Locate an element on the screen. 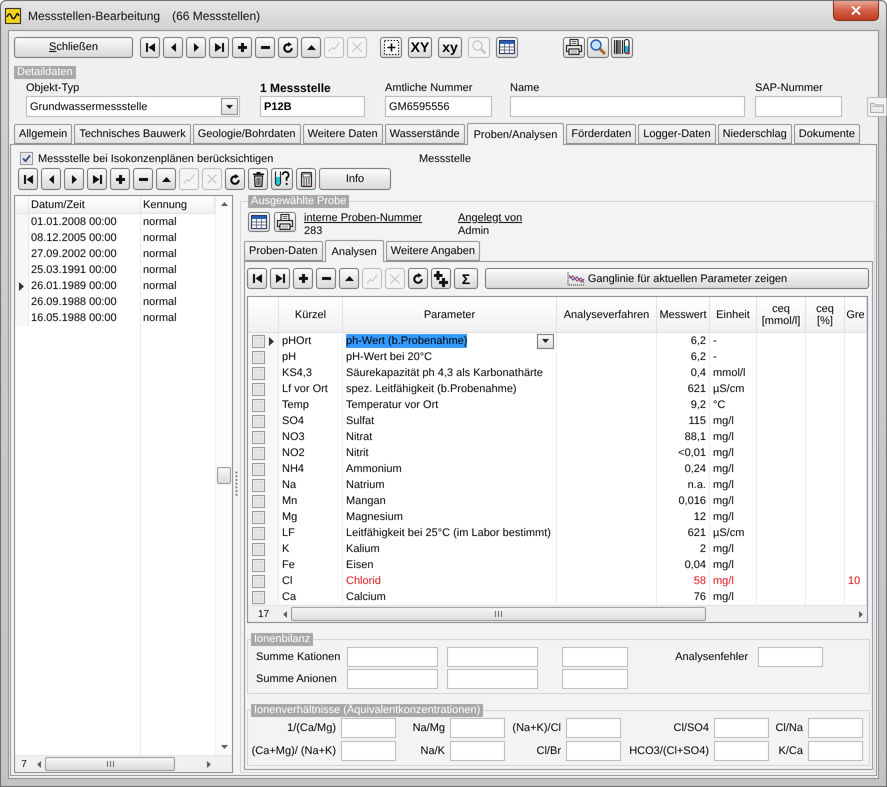 This screenshot has width=887, height=787. toolbar-button: Σ is located at coordinates (466, 278).